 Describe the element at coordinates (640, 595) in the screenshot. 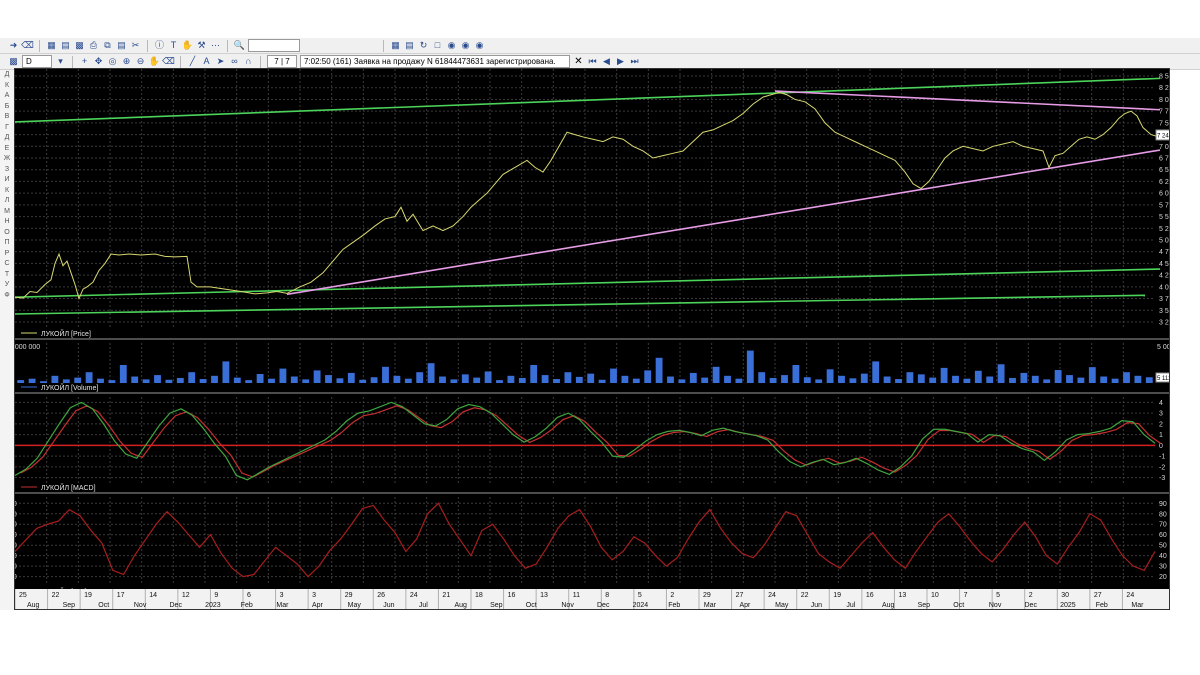

I see `date-day-label: 5` at that location.